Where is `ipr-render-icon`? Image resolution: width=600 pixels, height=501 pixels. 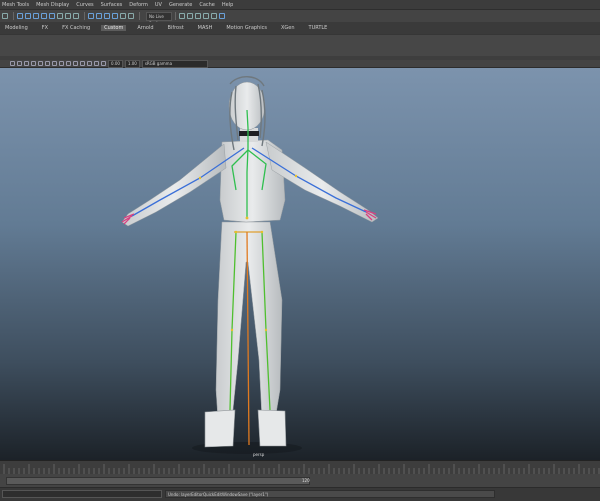
ipr-render-icon is located at coordinates (107, 16).